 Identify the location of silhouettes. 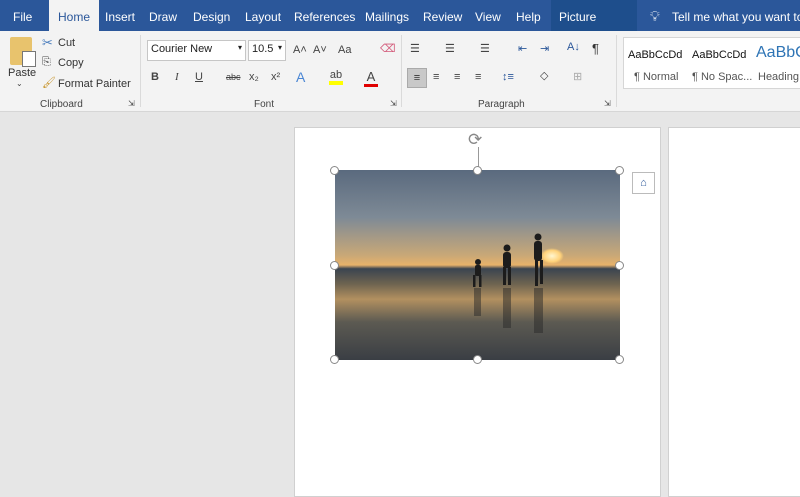
(508, 283).